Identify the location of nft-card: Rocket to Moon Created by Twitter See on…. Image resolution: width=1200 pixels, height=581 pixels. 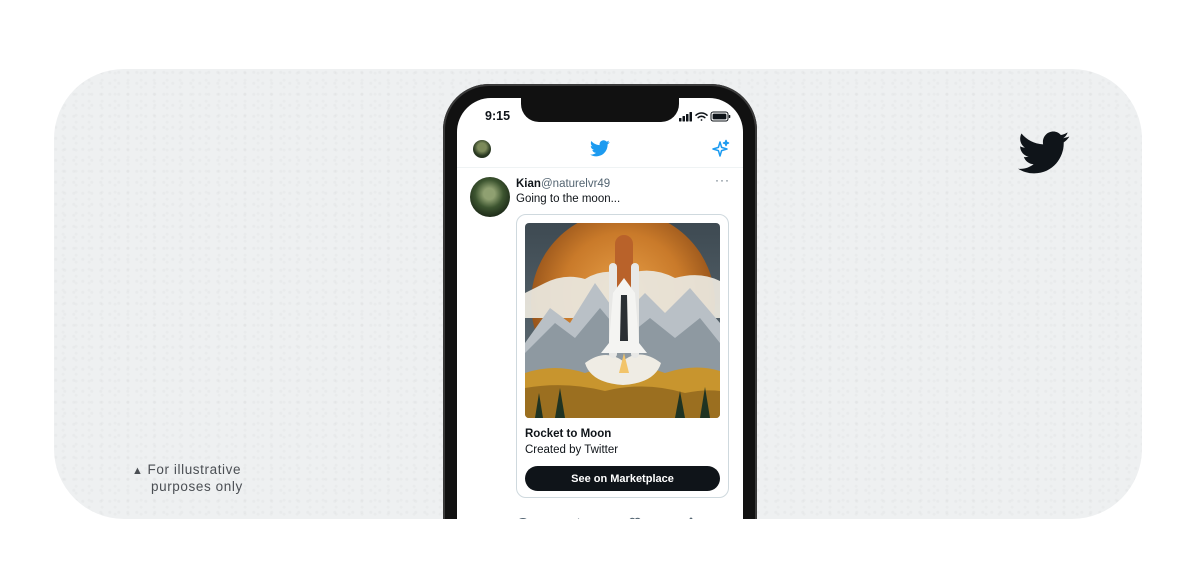
(622, 356).